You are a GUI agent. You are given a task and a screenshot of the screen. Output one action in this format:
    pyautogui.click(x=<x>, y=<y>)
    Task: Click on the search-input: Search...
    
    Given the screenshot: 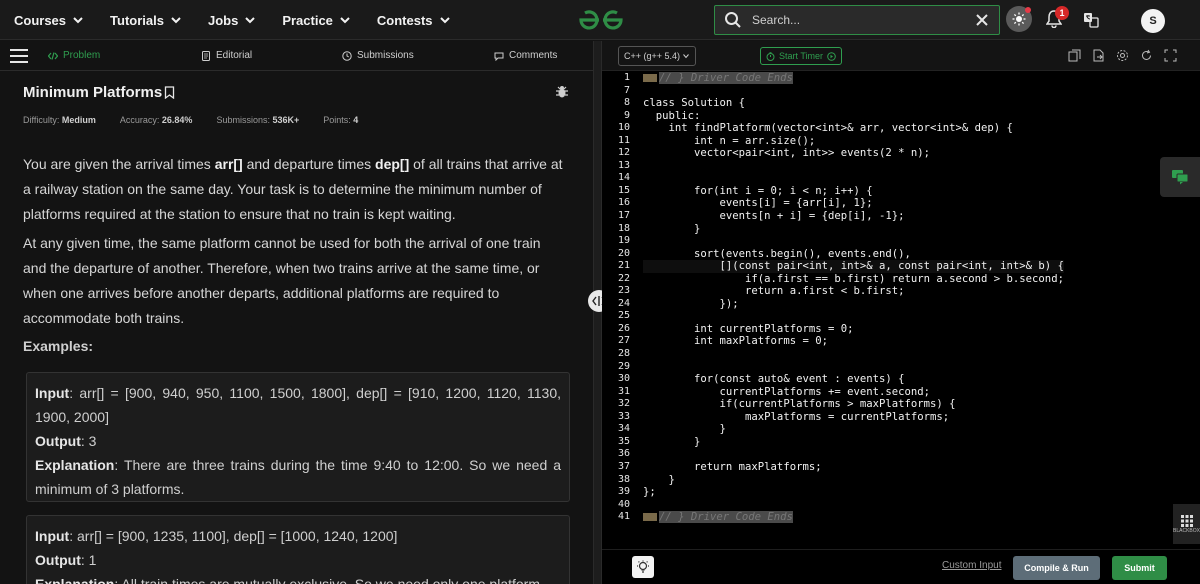 What is the action you would take?
    pyautogui.click(x=863, y=20)
    